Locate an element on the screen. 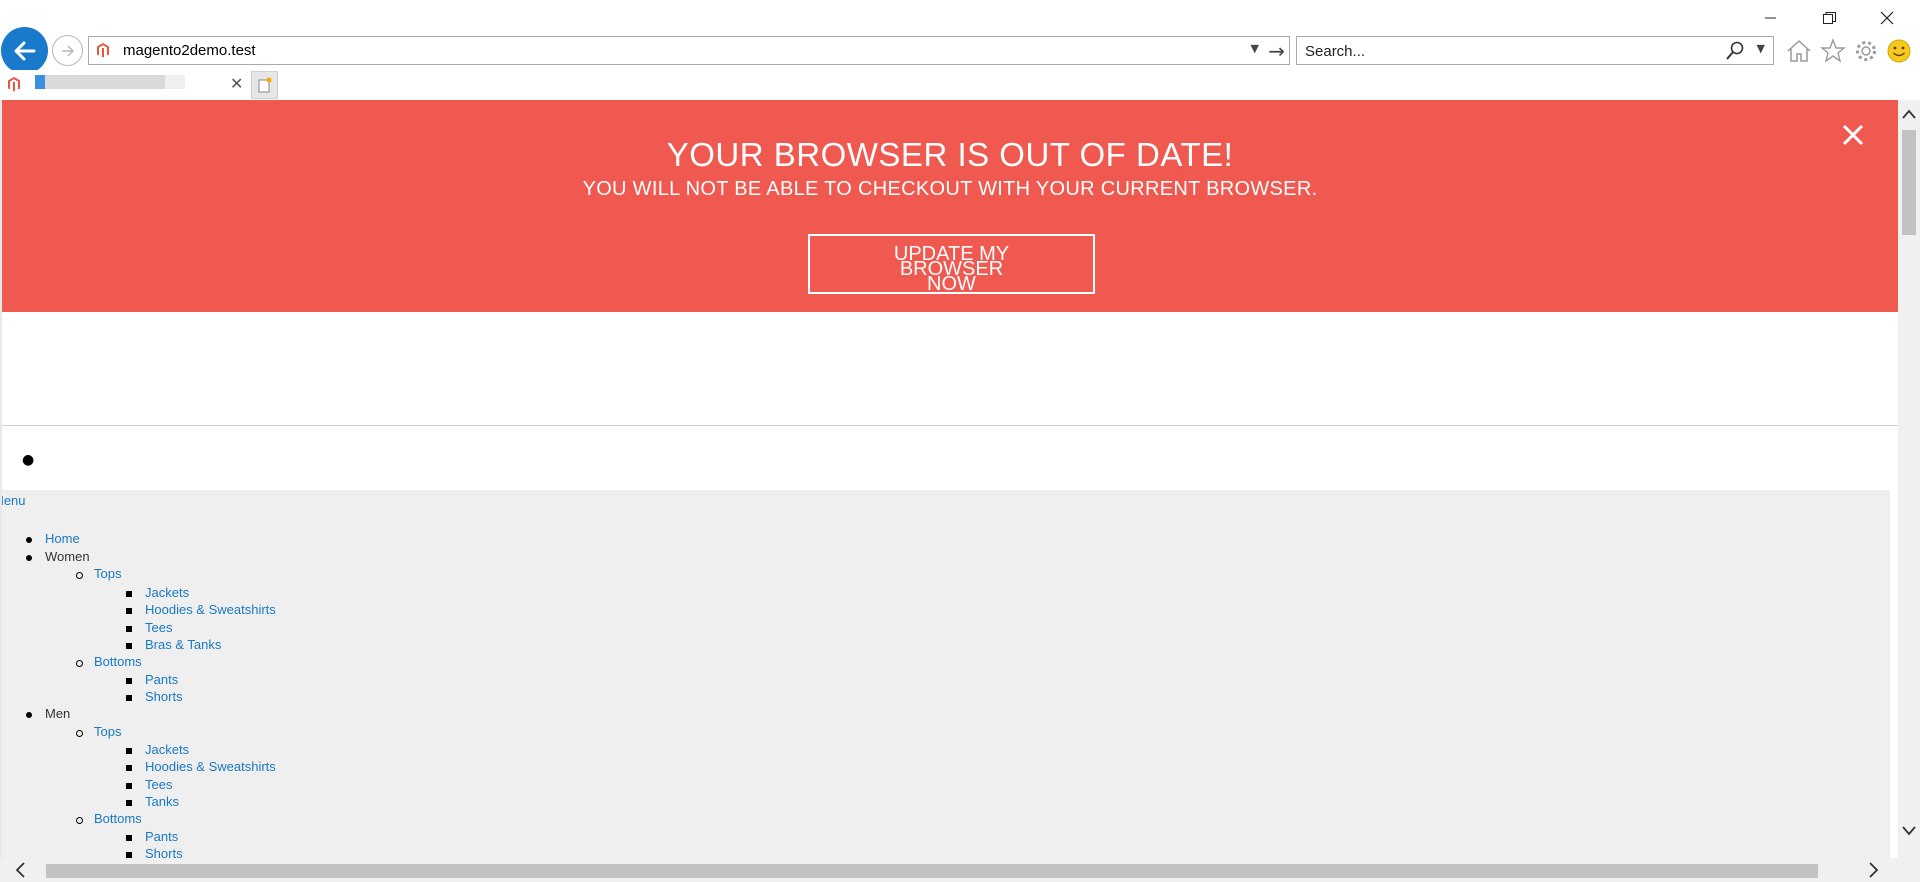  menu-item-women-bottoms: Bottoms is located at coordinates (118, 661).